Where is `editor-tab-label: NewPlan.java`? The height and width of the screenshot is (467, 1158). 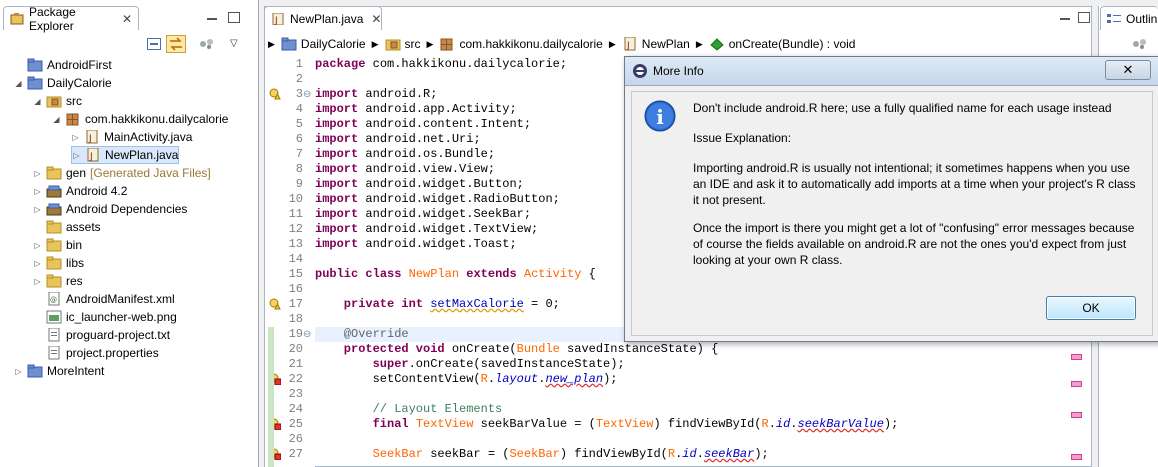
editor-tab-label: NewPlan.java is located at coordinates (327, 18).